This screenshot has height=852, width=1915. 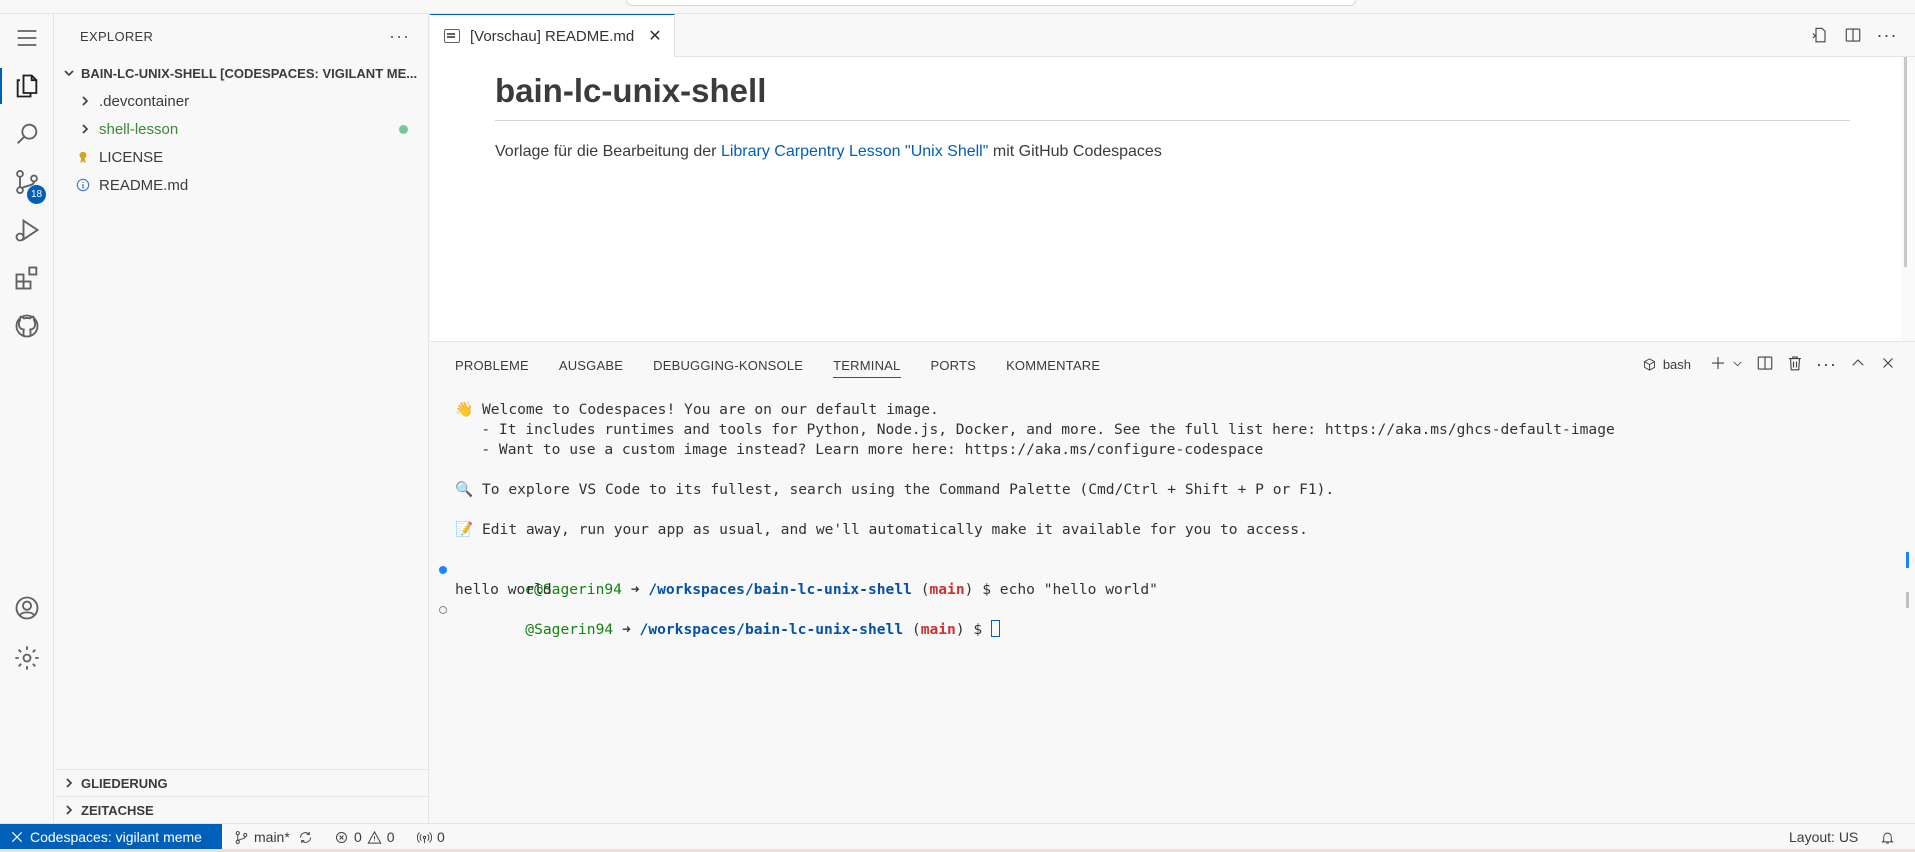 What do you see at coordinates (996, 628) in the screenshot?
I see `terminal-cursor` at bounding box center [996, 628].